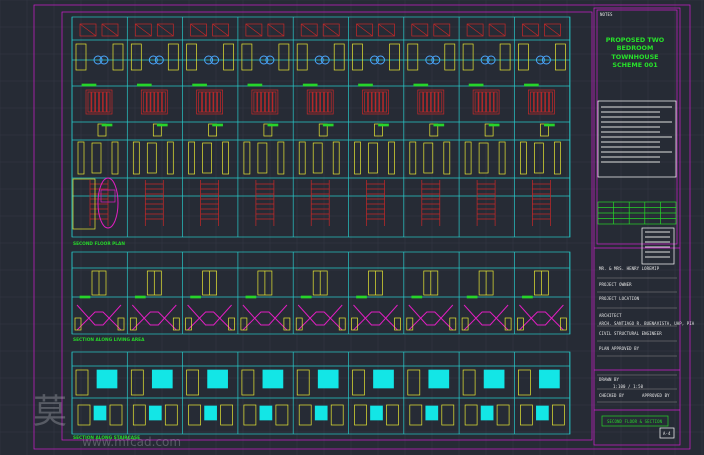 The height and width of the screenshot is (455, 704). I want to click on owner-label: PROJECT OWNER, so click(615, 284).